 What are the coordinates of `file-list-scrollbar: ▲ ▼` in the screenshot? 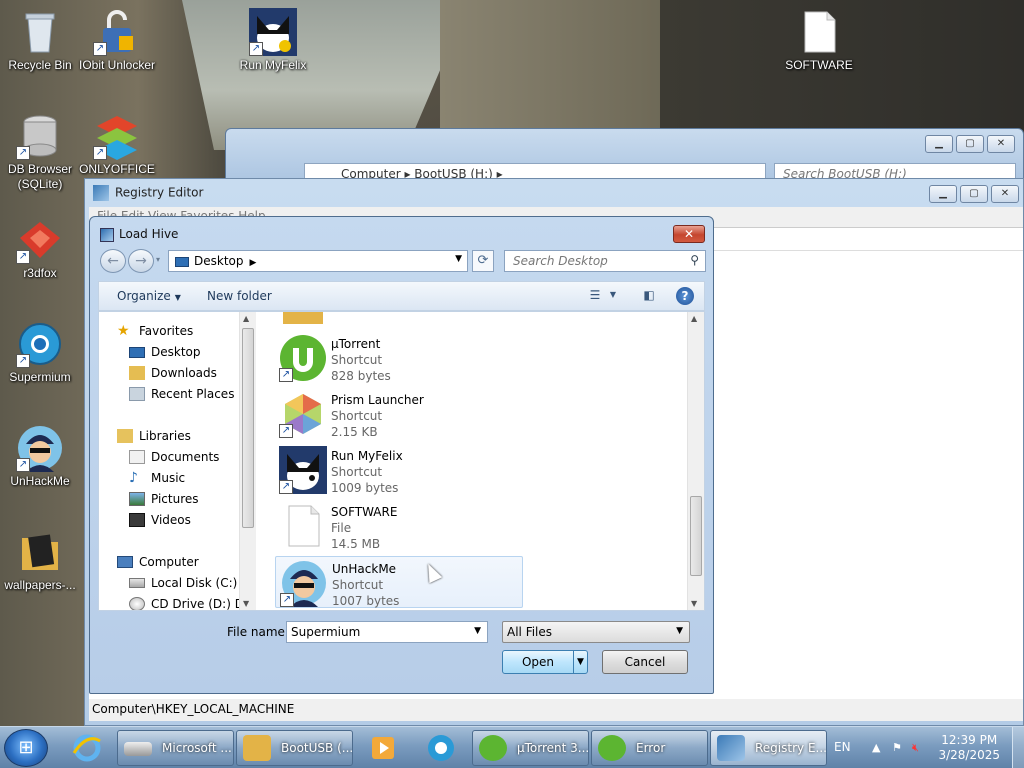 It's located at (695, 461).